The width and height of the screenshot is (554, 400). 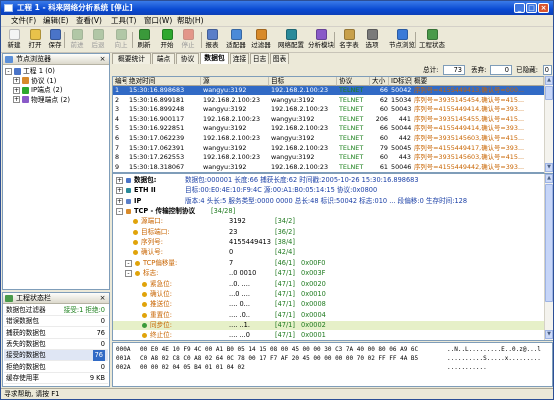 What do you see at coordinates (30, 71) in the screenshot?
I see `tree-node: - 工程 1 (0)` at bounding box center [30, 71].